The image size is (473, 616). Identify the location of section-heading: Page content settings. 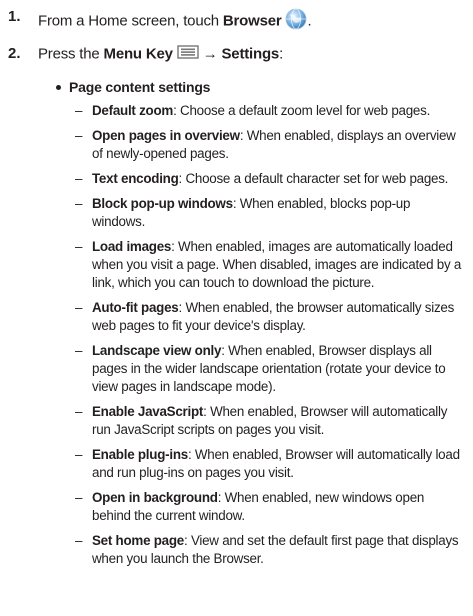
(133, 87).